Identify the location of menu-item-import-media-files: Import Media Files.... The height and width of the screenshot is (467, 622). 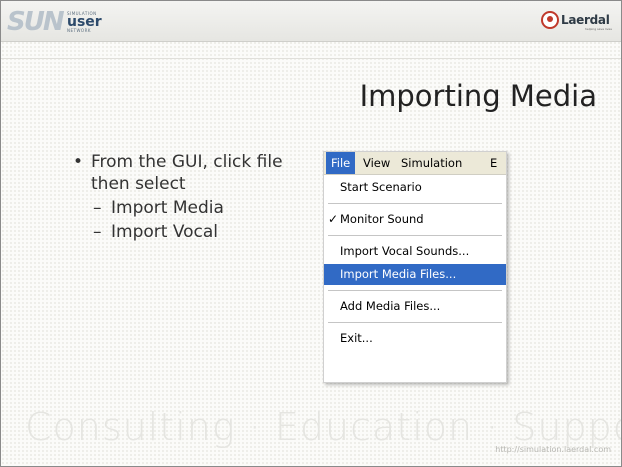
(415, 274).